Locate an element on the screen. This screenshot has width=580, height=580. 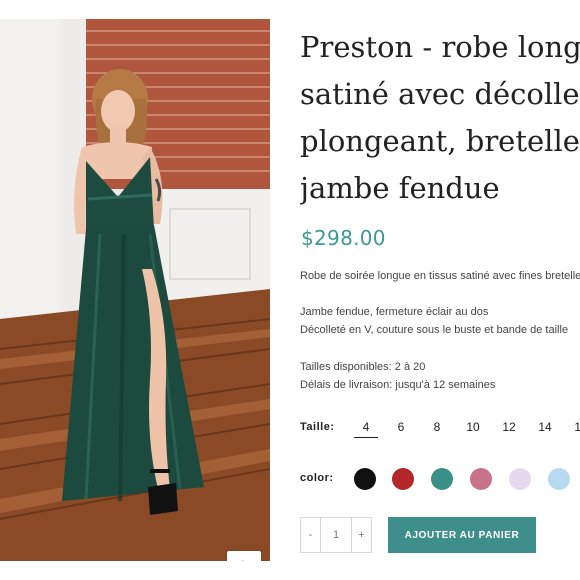
size-option-8: 8 is located at coordinates (437, 427).